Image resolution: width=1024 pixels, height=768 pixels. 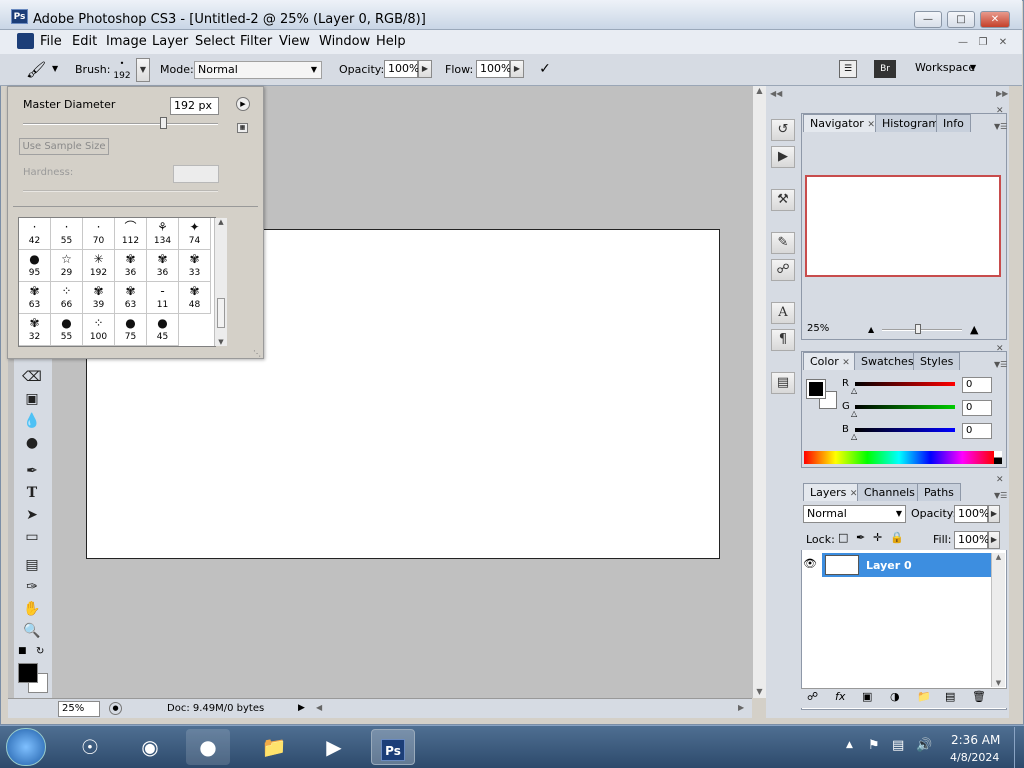 I want to click on app-icon: Ps, so click(x=19, y=16).